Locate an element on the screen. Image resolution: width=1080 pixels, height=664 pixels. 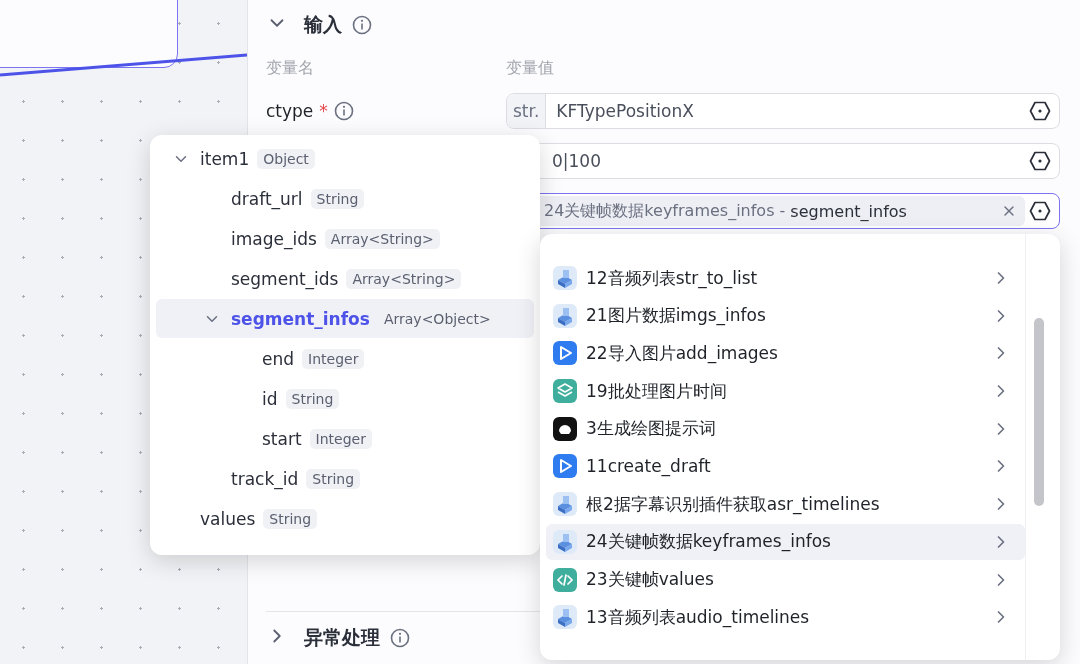
tree-item: values String is located at coordinates (345, 518).